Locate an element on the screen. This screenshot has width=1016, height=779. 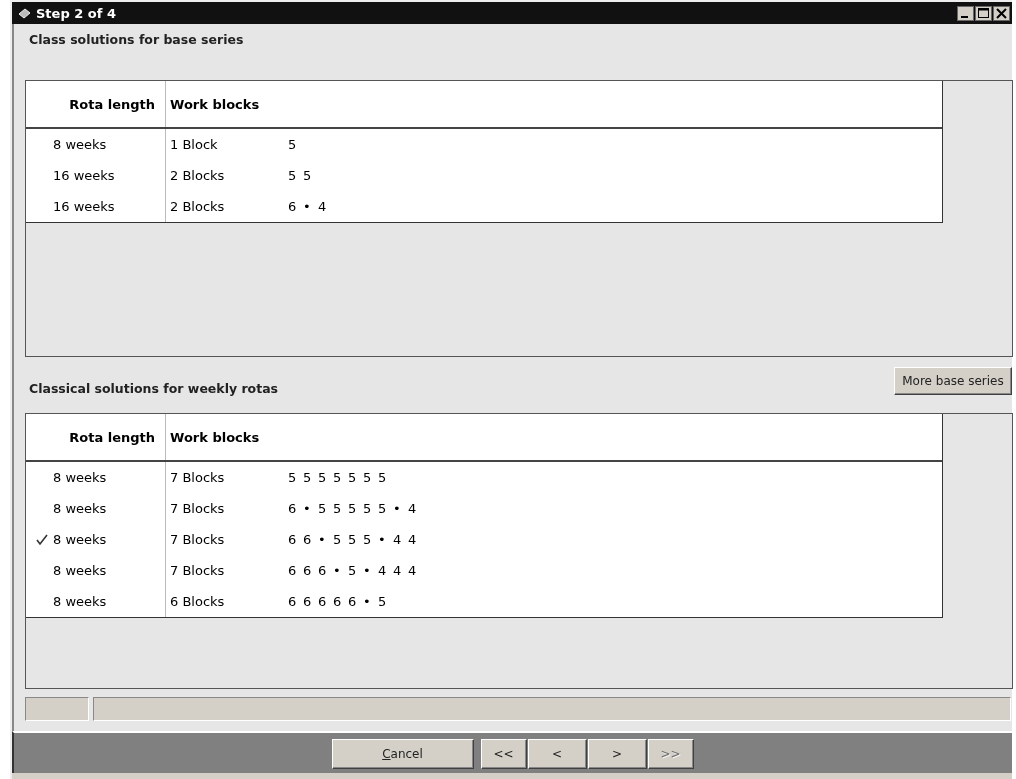
nav-button: > is located at coordinates (617, 754).